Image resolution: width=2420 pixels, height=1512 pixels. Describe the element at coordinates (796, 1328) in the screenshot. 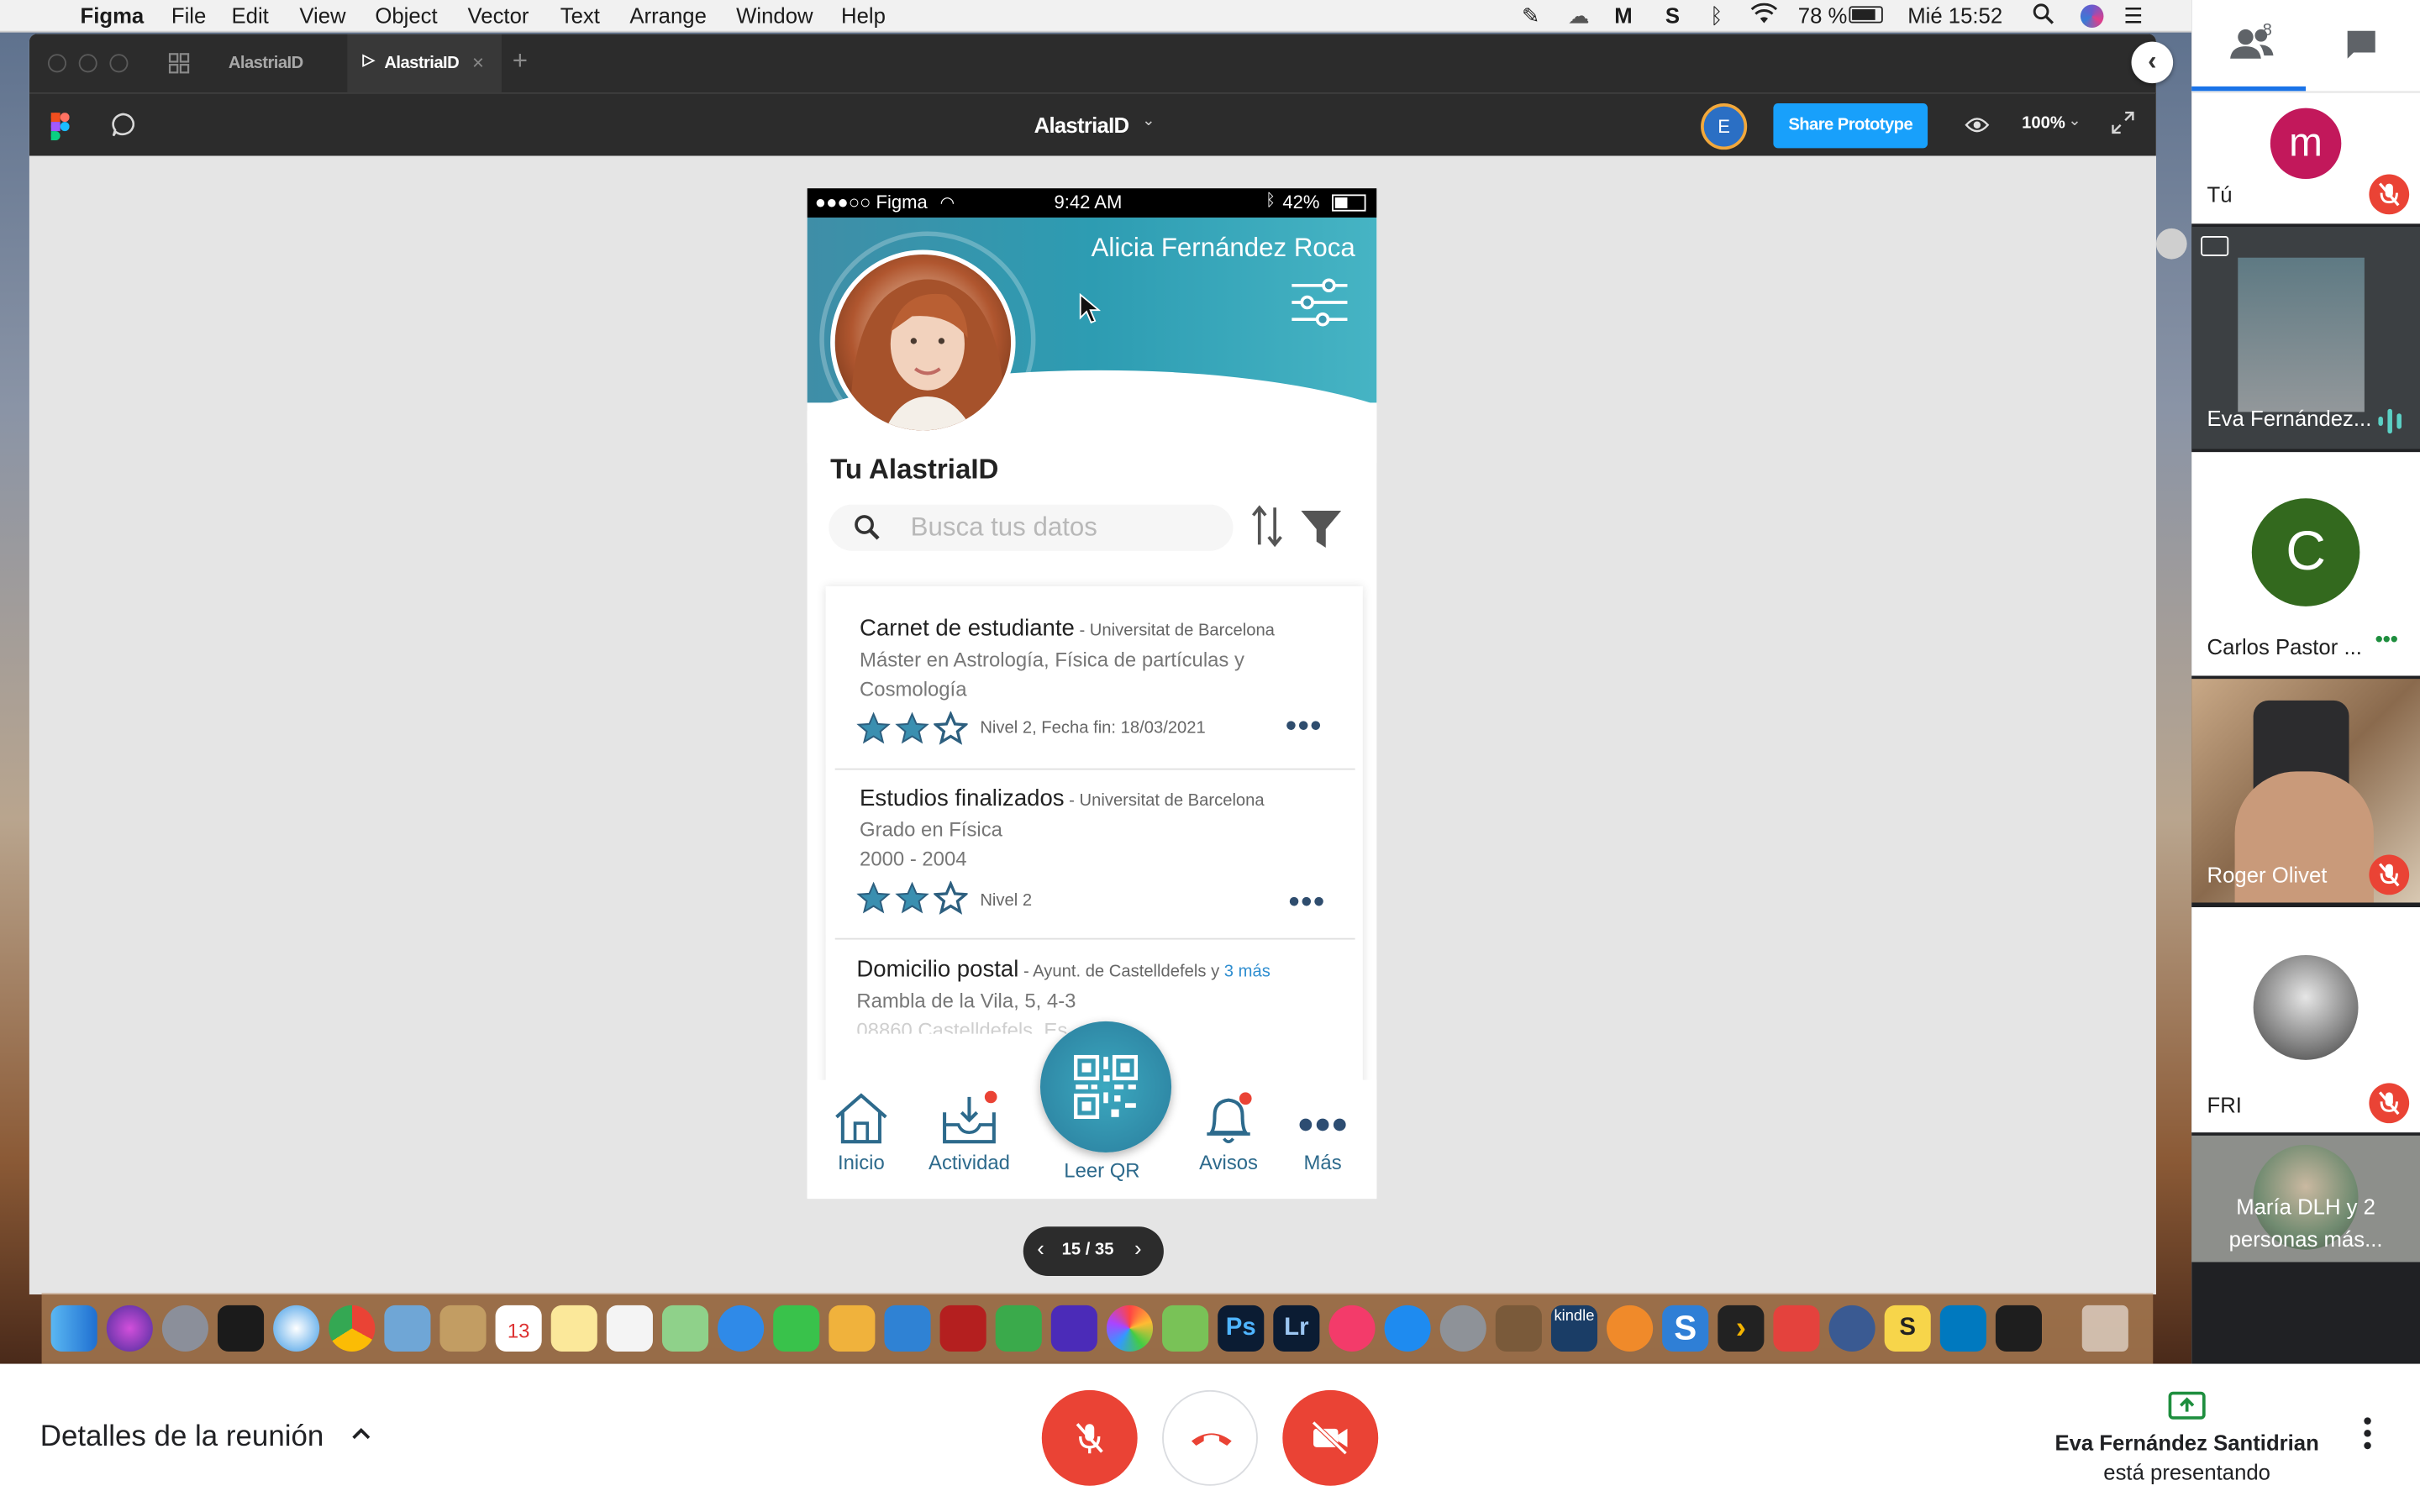

I see `facetime-icon` at that location.